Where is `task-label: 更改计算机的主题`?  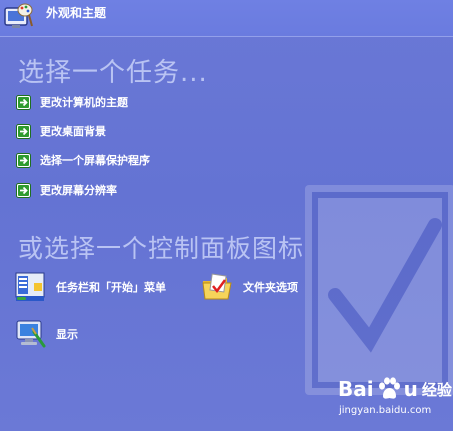
task-label: 更改计算机的主题 is located at coordinates (84, 102).